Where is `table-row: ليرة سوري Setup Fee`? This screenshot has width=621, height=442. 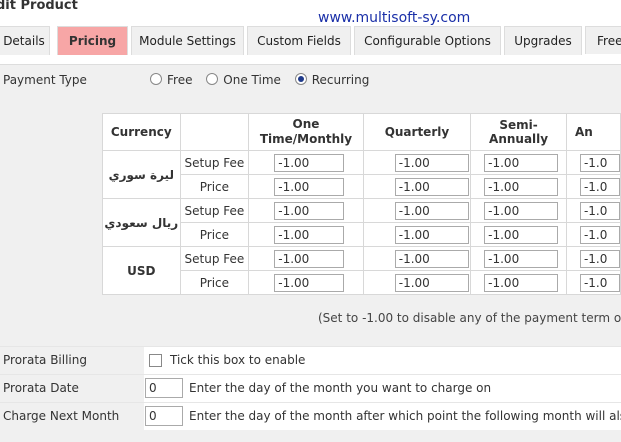 table-row: ليرة سوري Setup Fee is located at coordinates (361, 174).